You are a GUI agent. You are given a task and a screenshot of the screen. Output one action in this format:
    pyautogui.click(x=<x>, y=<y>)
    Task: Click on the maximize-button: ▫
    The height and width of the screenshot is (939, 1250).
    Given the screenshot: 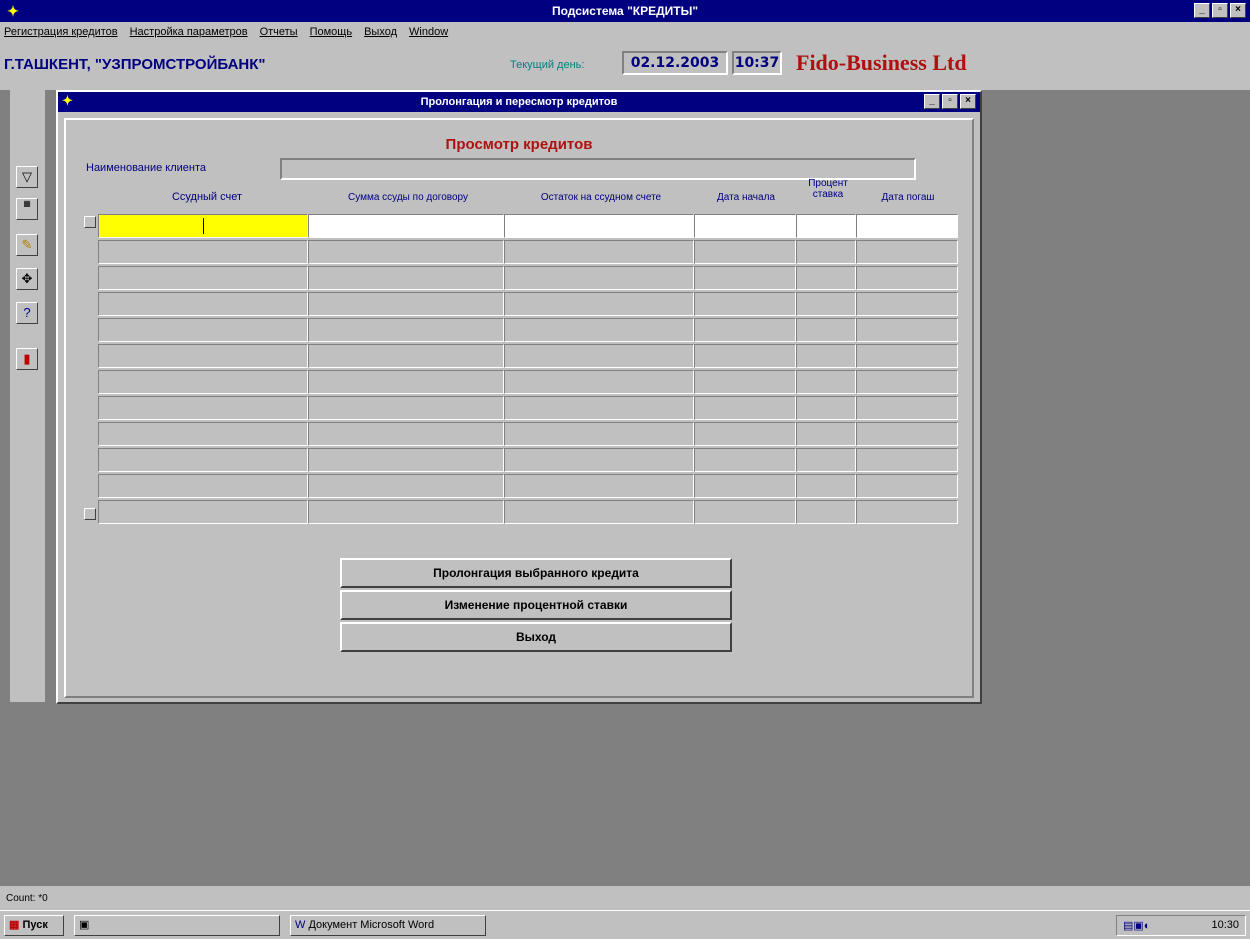 What is the action you would take?
    pyautogui.click(x=1220, y=10)
    